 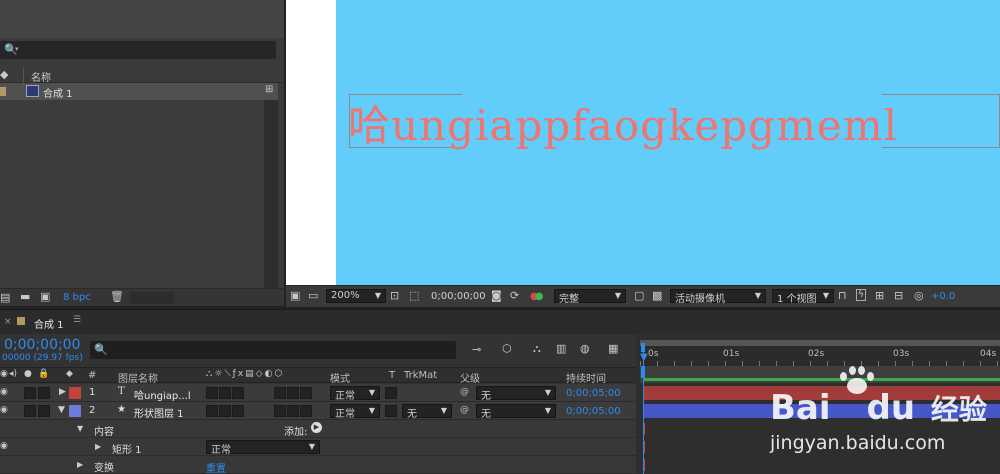 What do you see at coordinates (613, 348) in the screenshot?
I see `graph-editor-icon: ▦` at bounding box center [613, 348].